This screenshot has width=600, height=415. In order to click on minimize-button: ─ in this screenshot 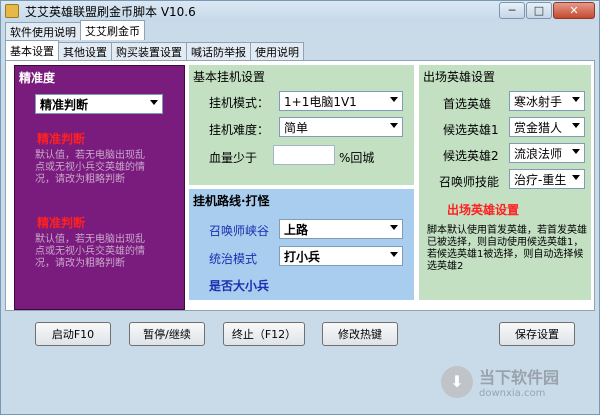, I will do `click(512, 10)`.